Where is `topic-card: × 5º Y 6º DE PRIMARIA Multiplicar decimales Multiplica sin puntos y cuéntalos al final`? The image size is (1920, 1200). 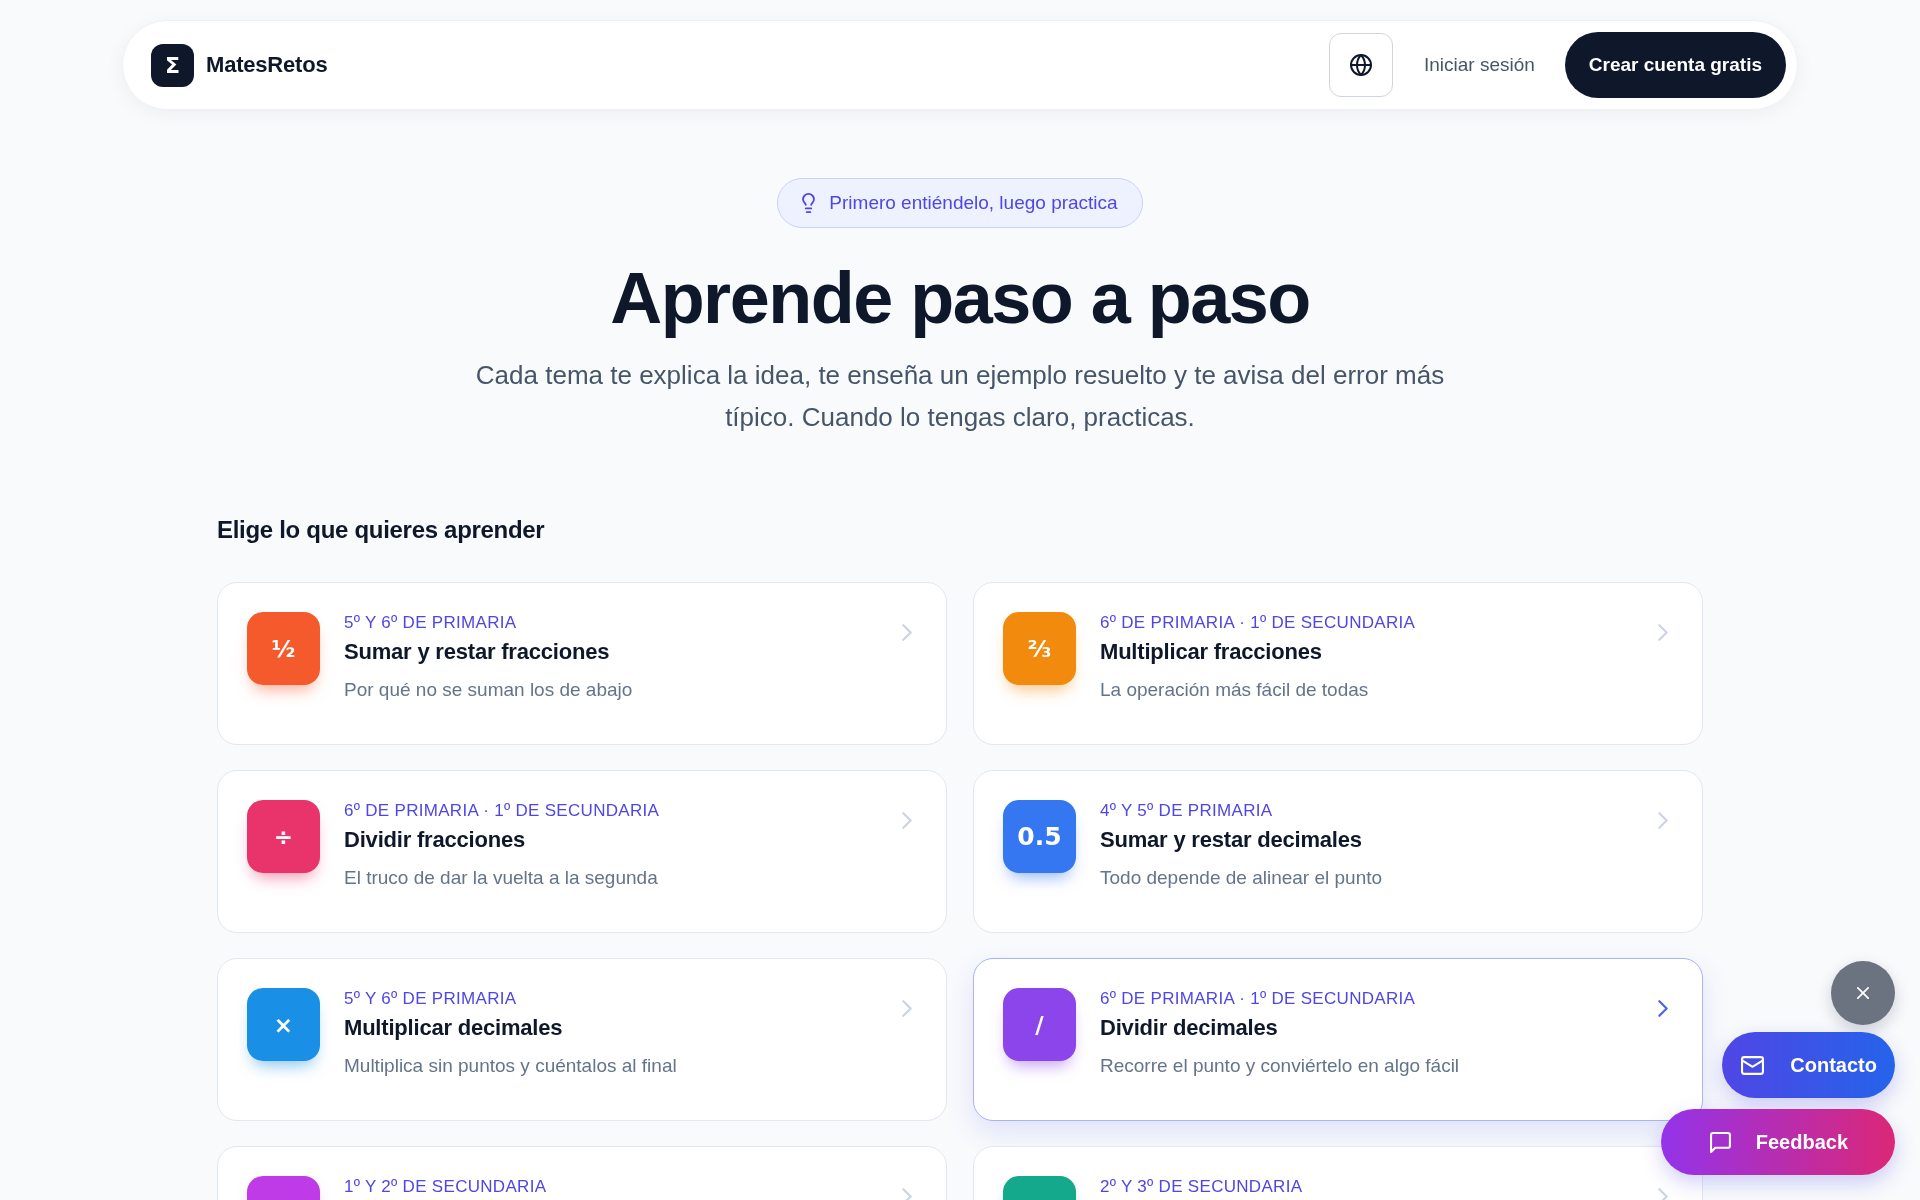
topic-card: × 5º Y 6º DE PRIMARIA Multiplicar decimales Multiplica sin puntos y cuéntalos al final is located at coordinates (582, 1039).